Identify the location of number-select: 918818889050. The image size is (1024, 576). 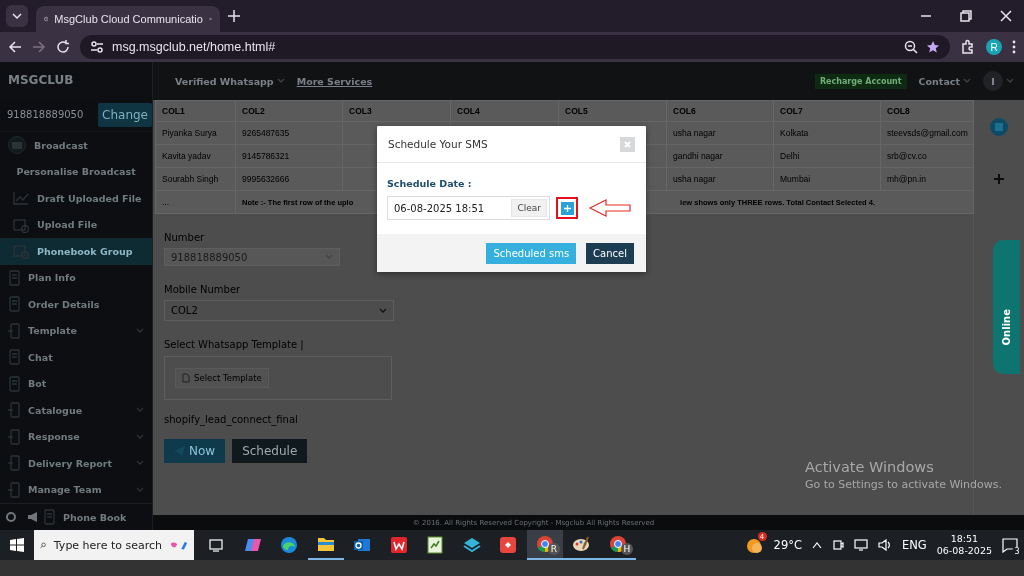
(252, 257).